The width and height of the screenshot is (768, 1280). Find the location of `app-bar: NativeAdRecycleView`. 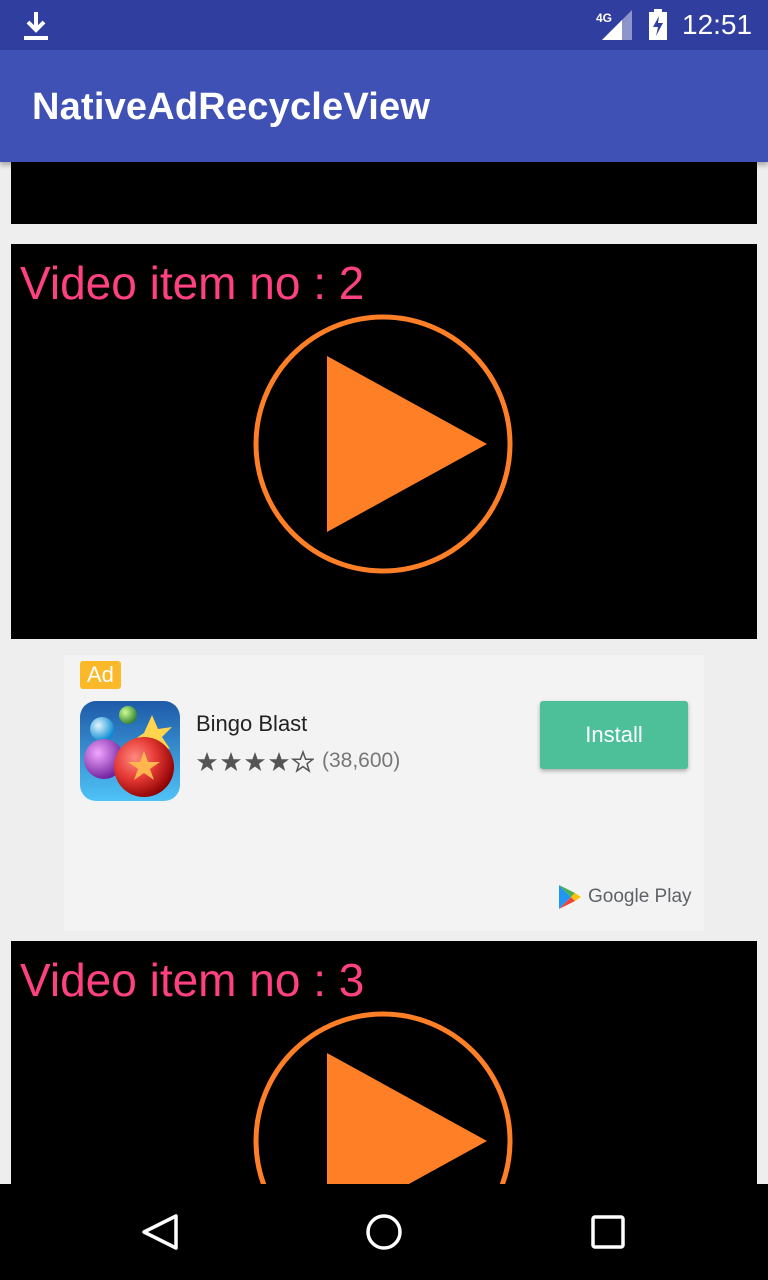

app-bar: NativeAdRecycleView is located at coordinates (384, 106).